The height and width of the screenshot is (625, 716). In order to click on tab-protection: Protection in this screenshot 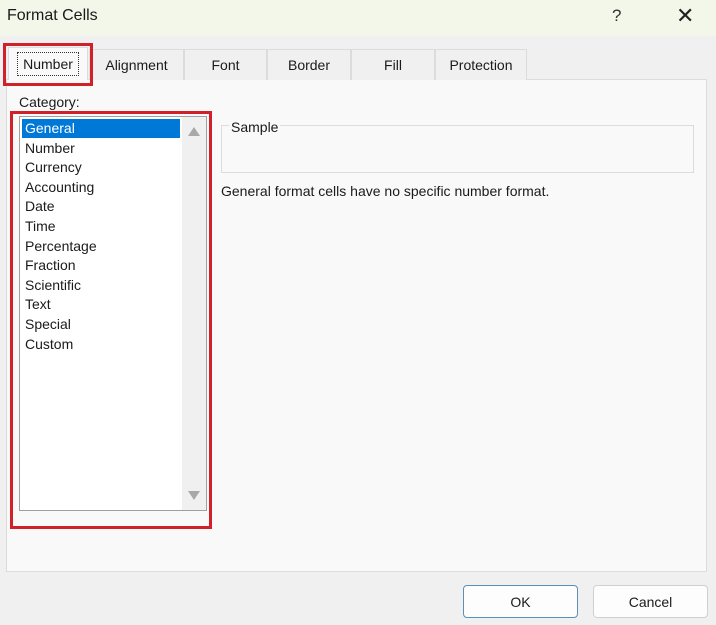, I will do `click(481, 64)`.